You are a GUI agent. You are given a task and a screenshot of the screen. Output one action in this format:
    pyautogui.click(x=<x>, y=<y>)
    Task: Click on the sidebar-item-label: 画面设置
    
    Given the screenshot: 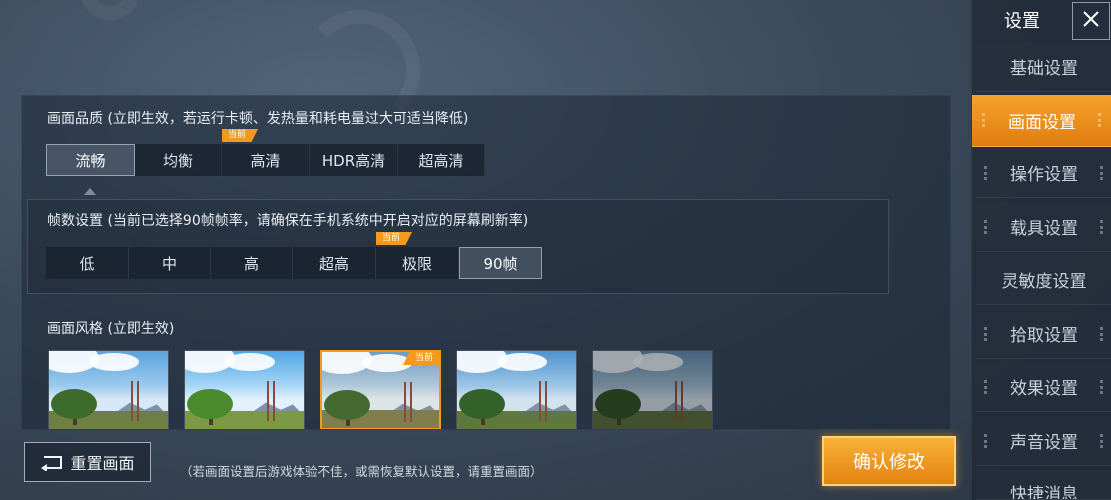 What is the action you would take?
    pyautogui.click(x=1042, y=123)
    